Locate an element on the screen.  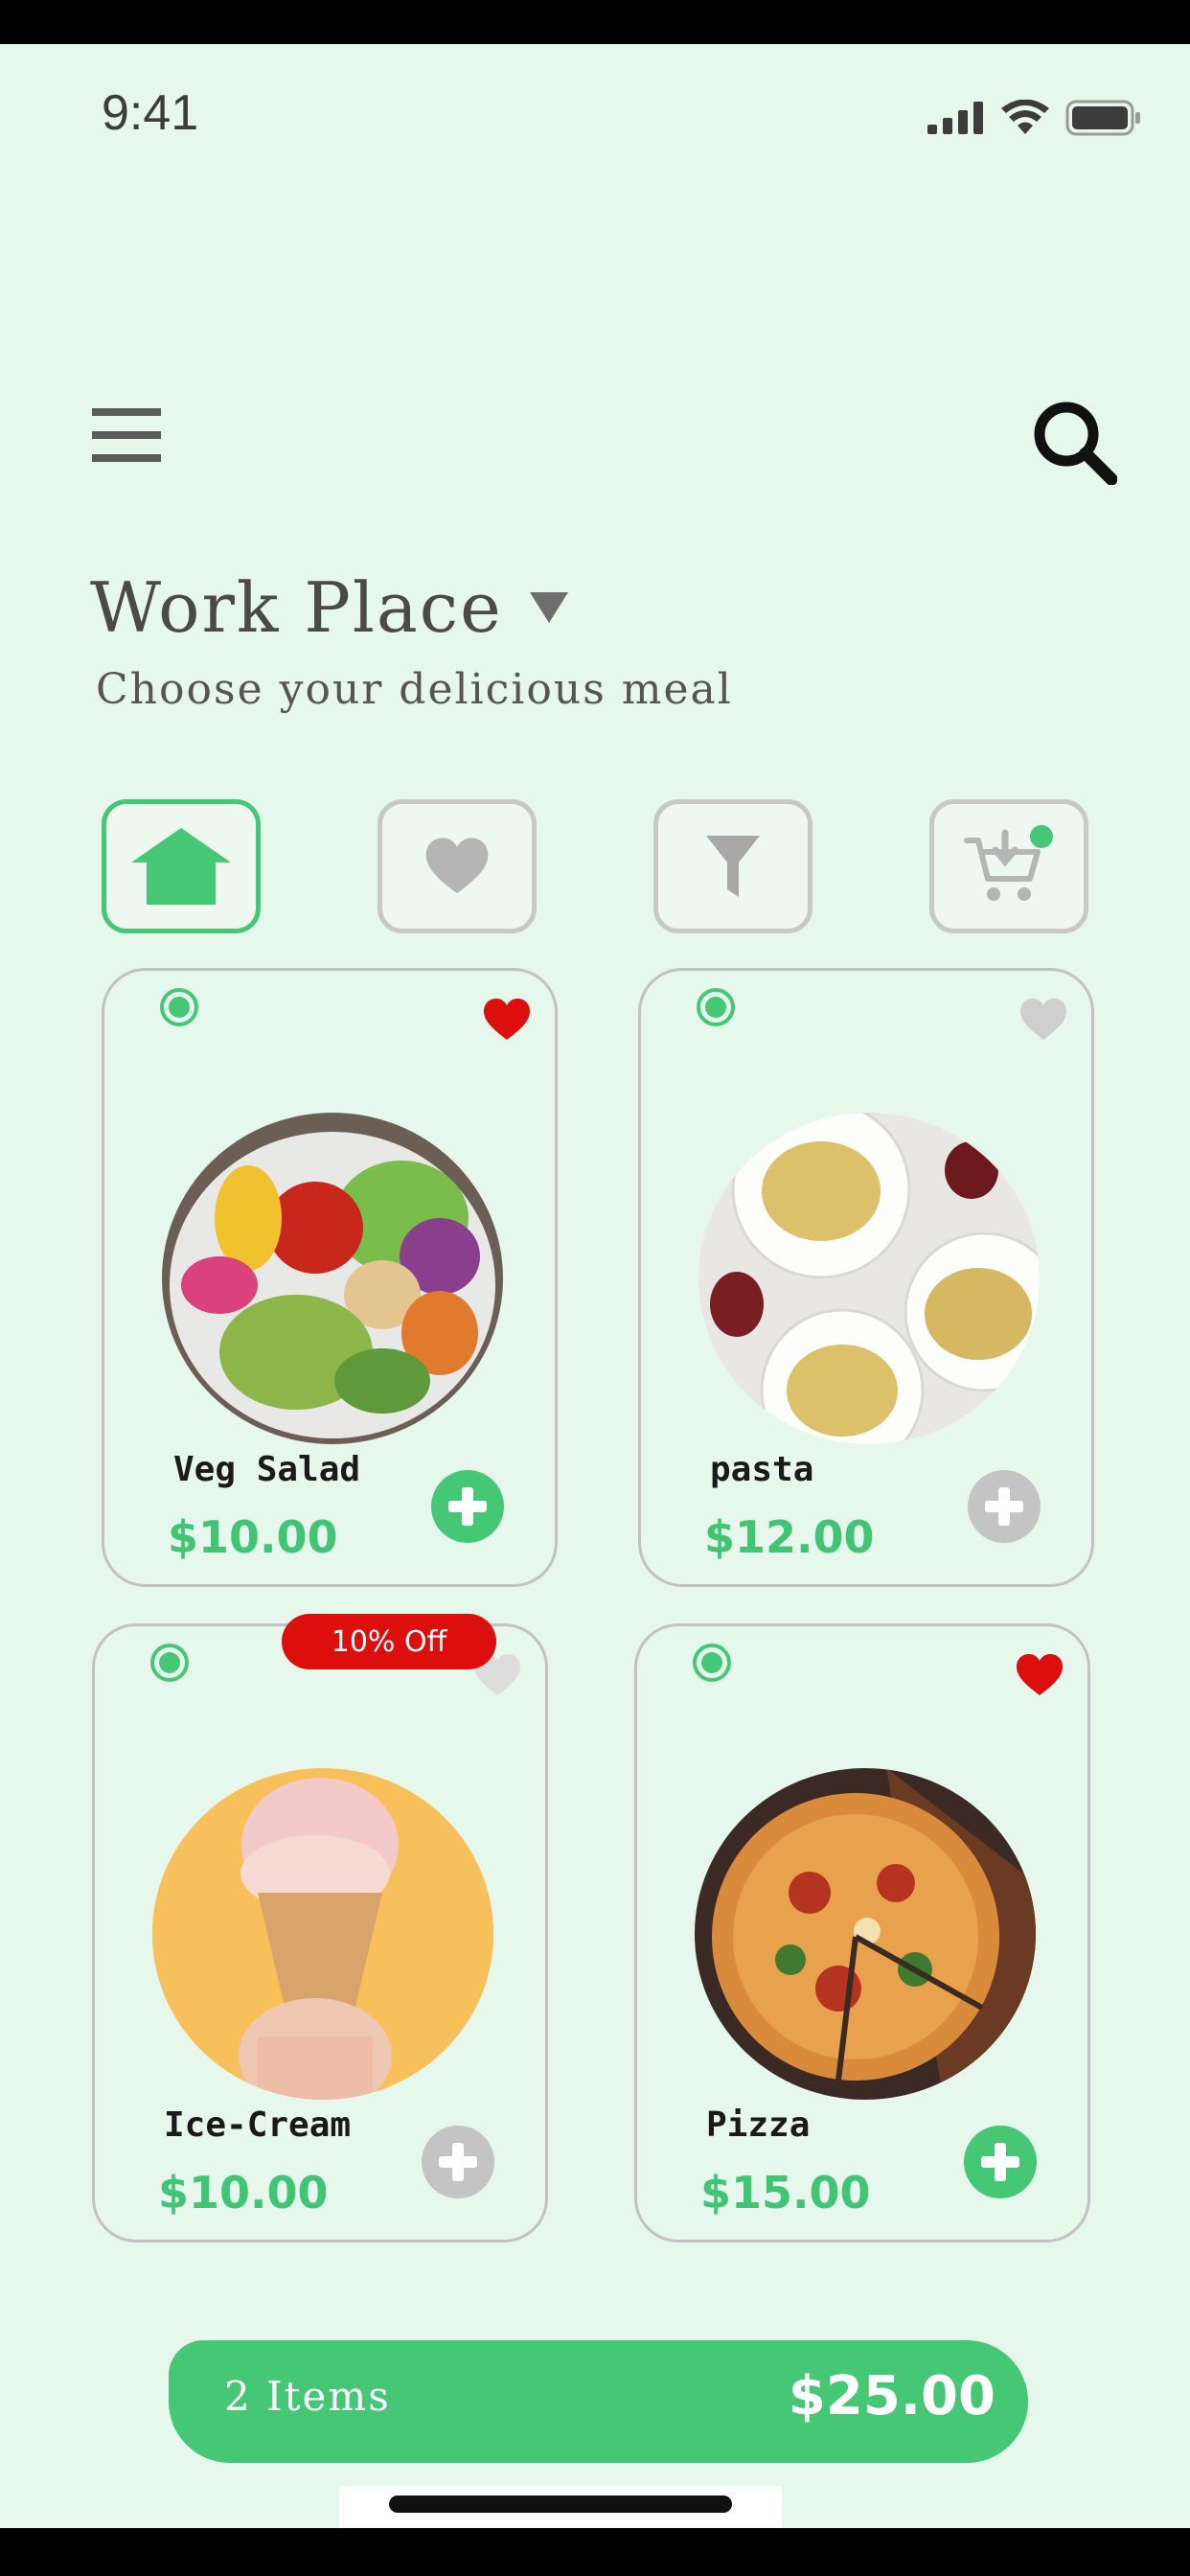
chevron-down-icon is located at coordinates (548, 607).